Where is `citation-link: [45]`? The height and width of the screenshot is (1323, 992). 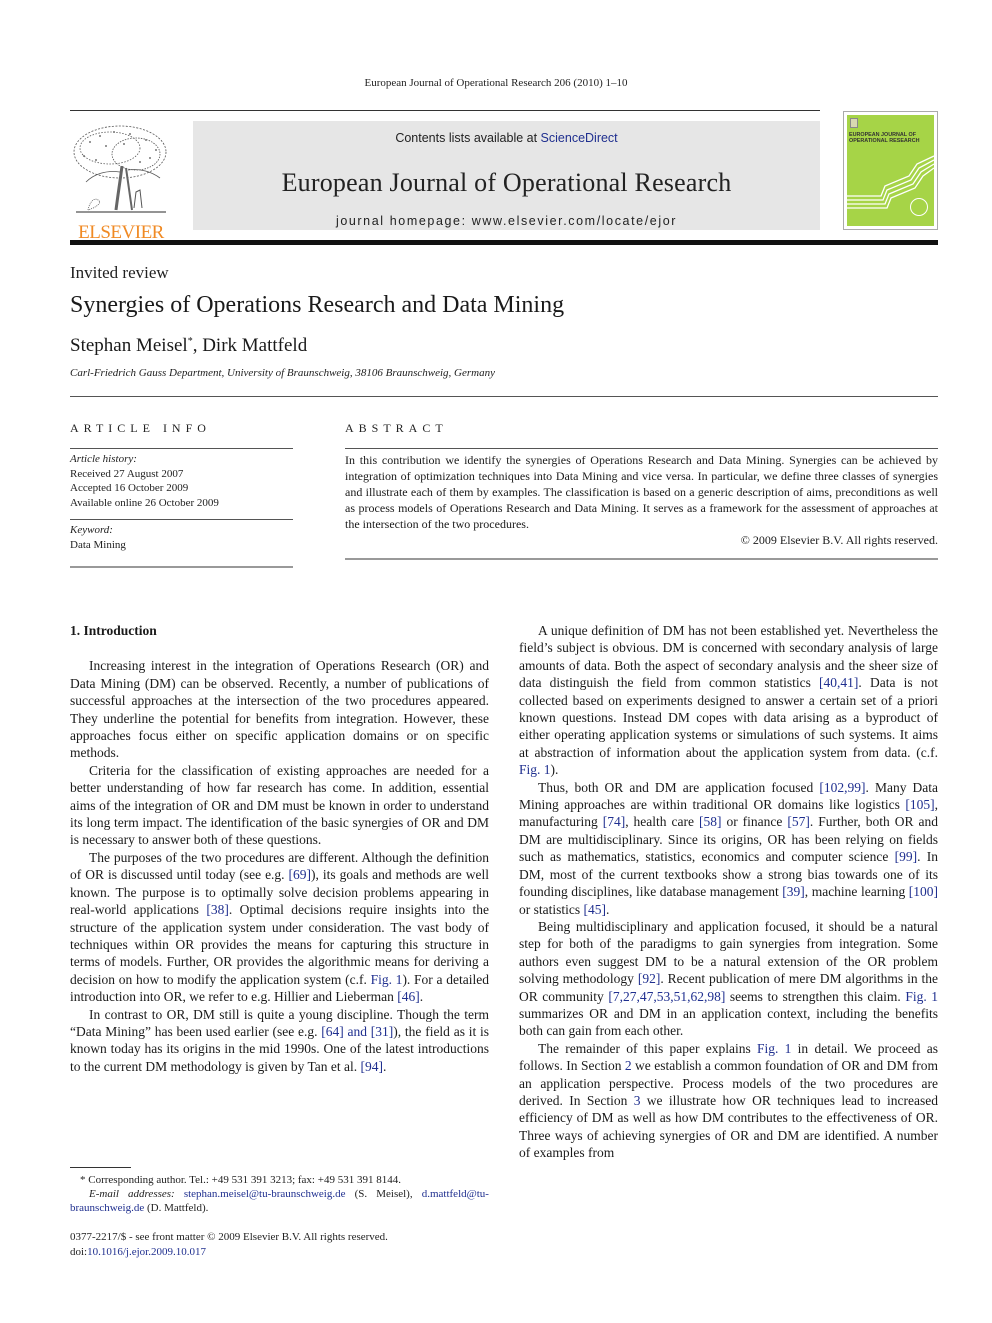 citation-link: [45] is located at coordinates (595, 909).